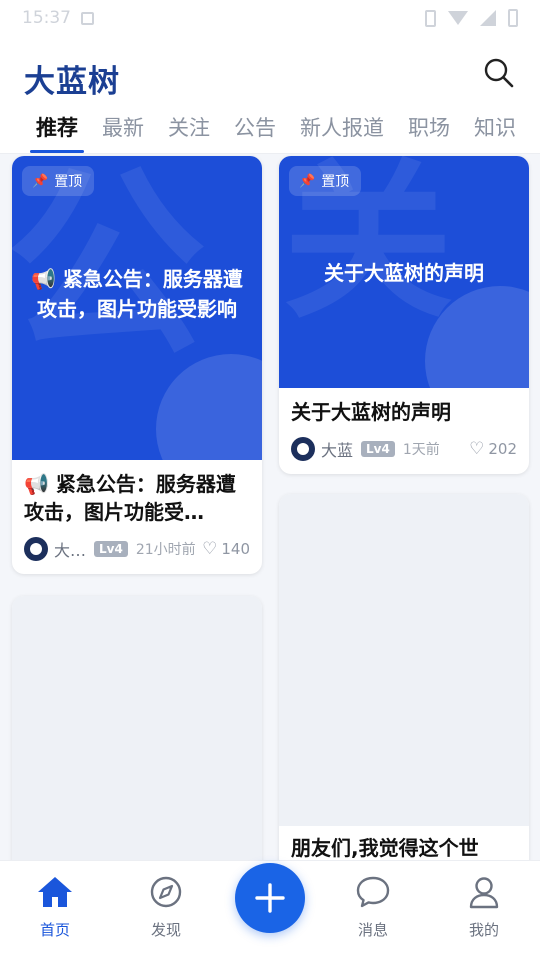 The image size is (540, 960). What do you see at coordinates (429, 130) in the screenshot?
I see `tab-workplace: 职场` at bounding box center [429, 130].